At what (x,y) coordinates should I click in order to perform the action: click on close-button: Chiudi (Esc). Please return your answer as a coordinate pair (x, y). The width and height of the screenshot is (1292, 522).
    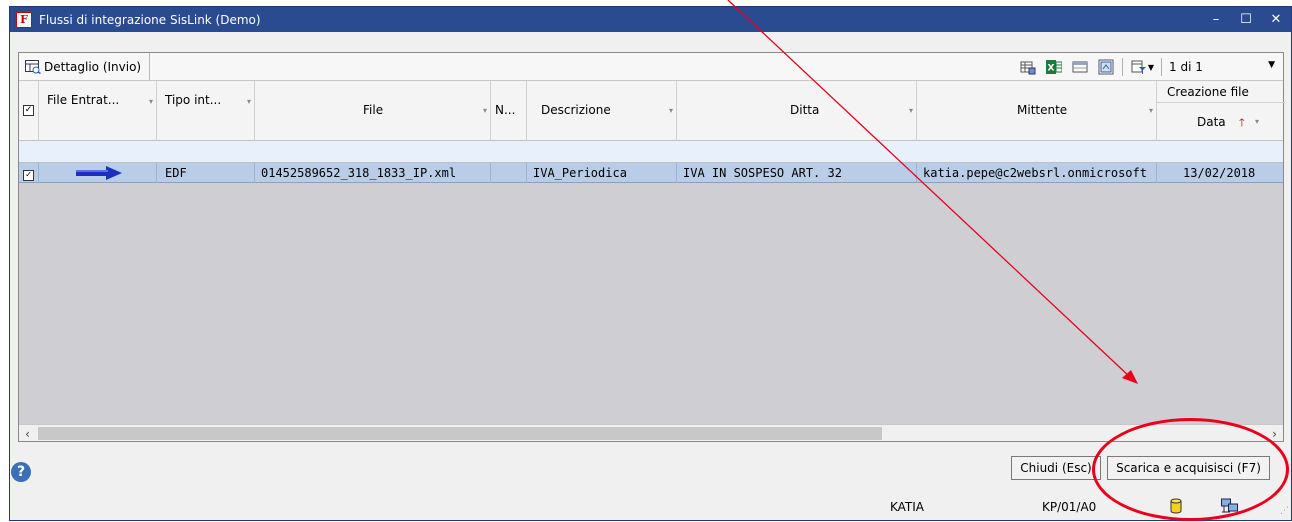
    Looking at the image, I should click on (1056, 468).